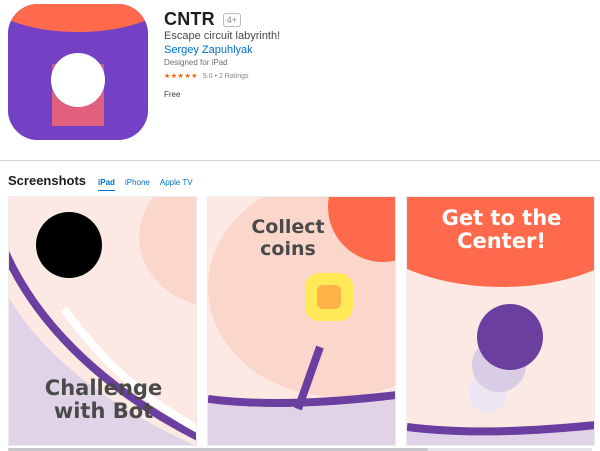 The height and width of the screenshot is (451, 600). I want to click on tab-iphone: iPhone, so click(137, 184).